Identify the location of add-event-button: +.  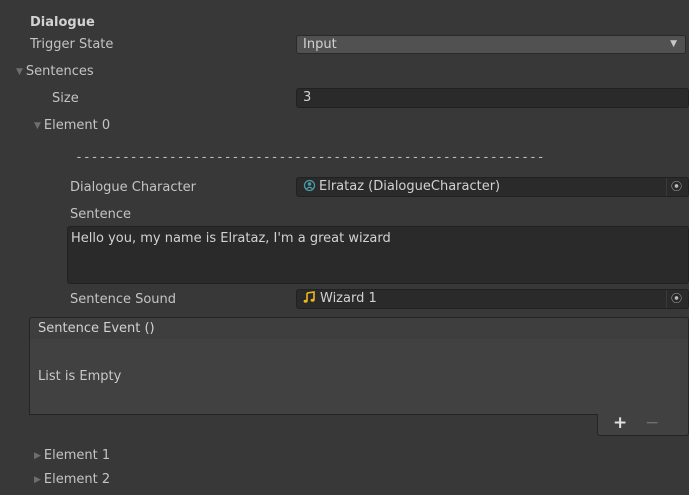
(620, 423).